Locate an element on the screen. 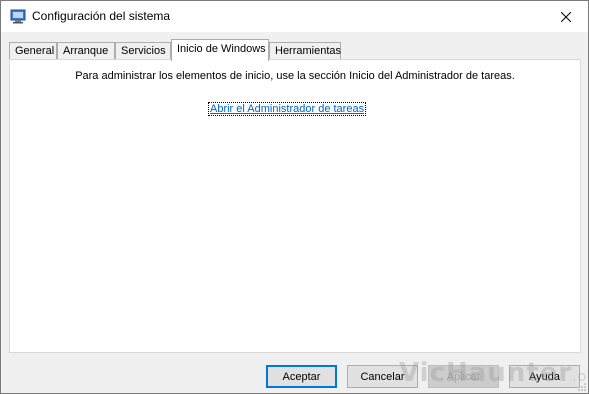 Image resolution: width=589 pixels, height=394 pixels. msconfig-icon is located at coordinates (18, 16).